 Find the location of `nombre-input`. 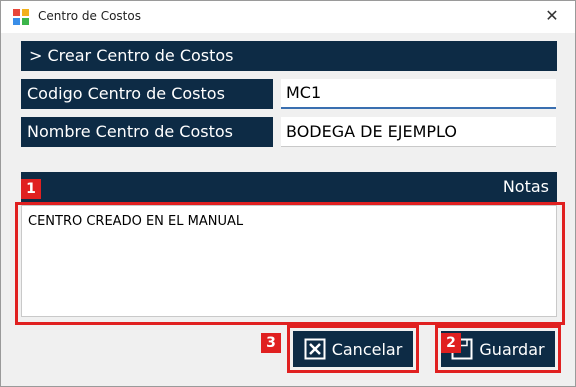

nombre-input is located at coordinates (418, 132).